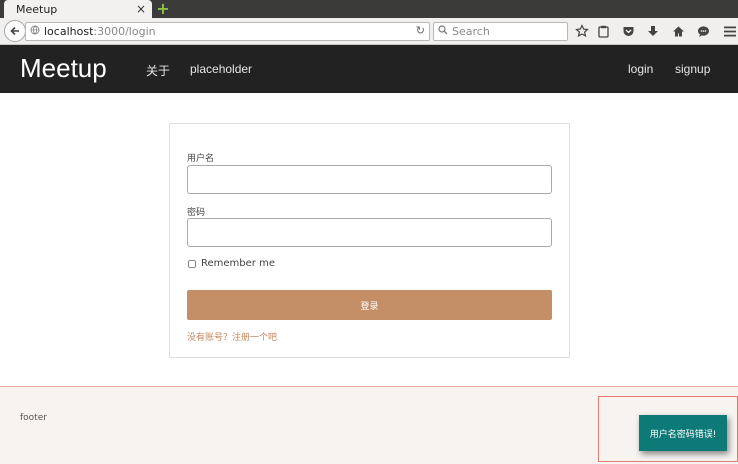 This screenshot has height=464, width=738. What do you see at coordinates (201, 159) in the screenshot?
I see `username-label: 用户名` at bounding box center [201, 159].